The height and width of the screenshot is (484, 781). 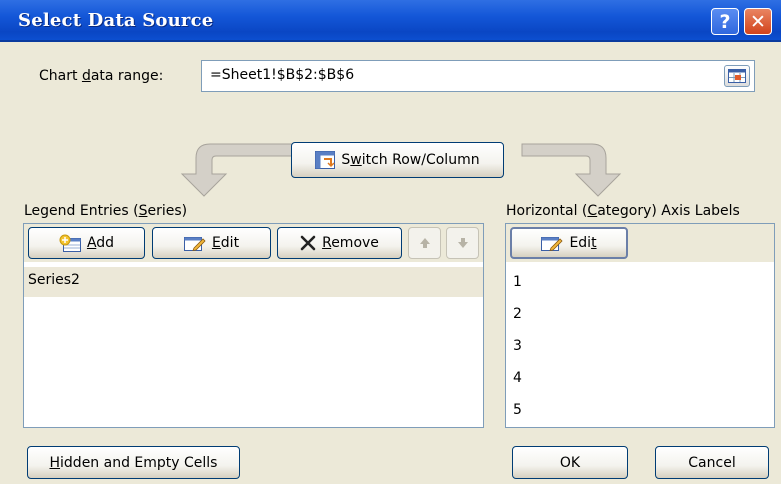 I want to click on add-series-button: Add, so click(x=86, y=243).